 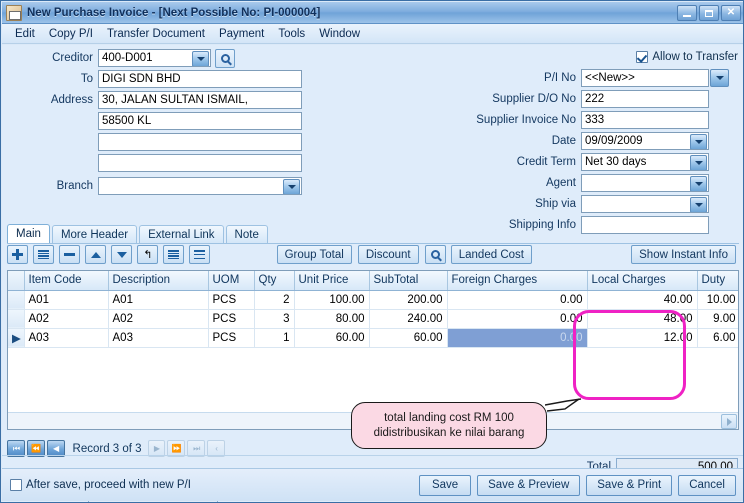 What do you see at coordinates (629, 485) in the screenshot?
I see `save-and-print-button: Save & Print` at bounding box center [629, 485].